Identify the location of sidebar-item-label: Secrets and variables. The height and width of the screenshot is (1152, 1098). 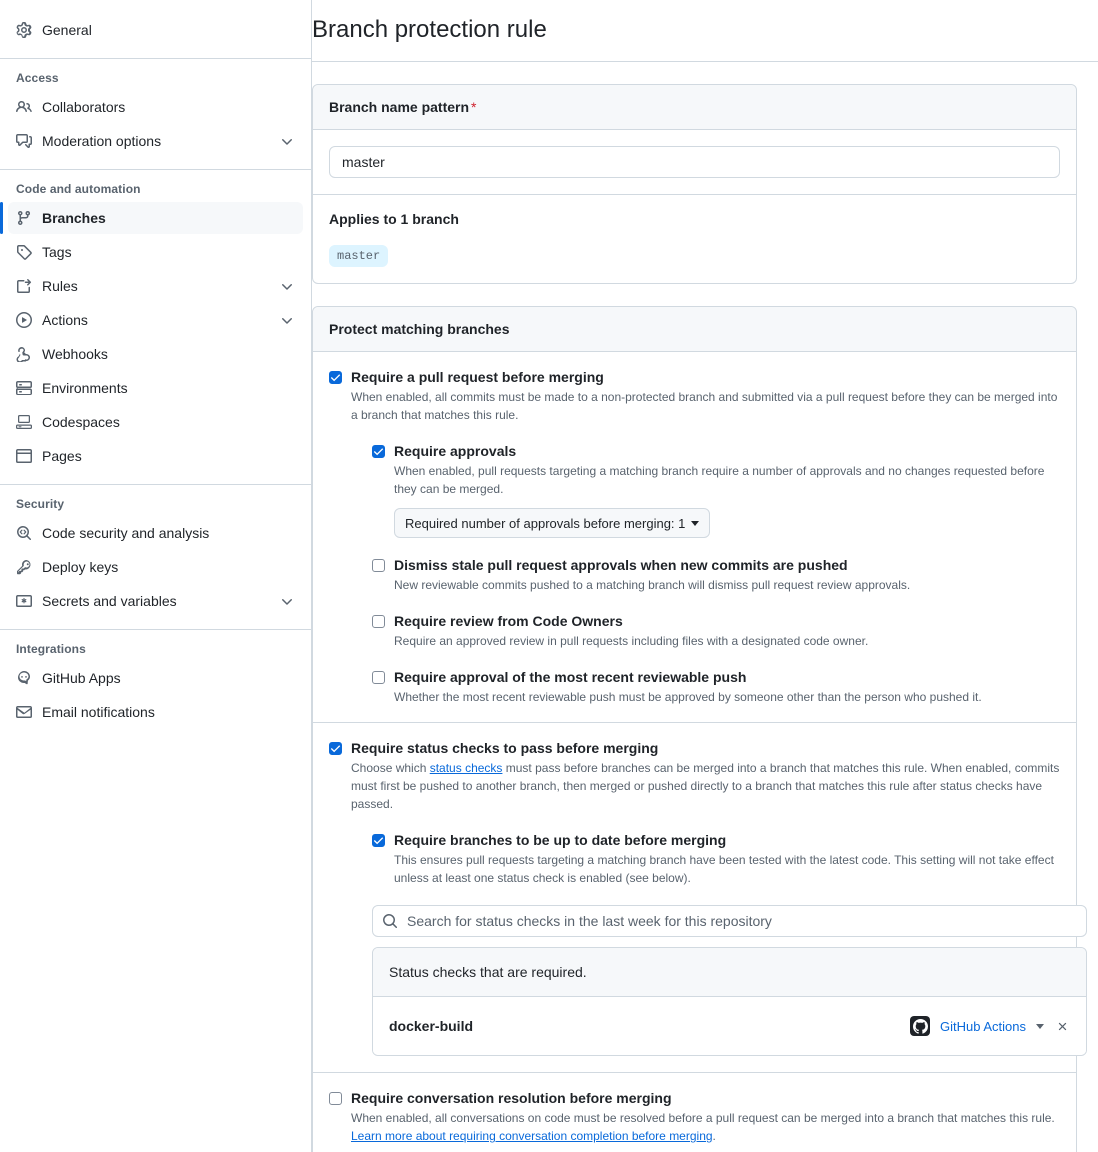
(109, 601).